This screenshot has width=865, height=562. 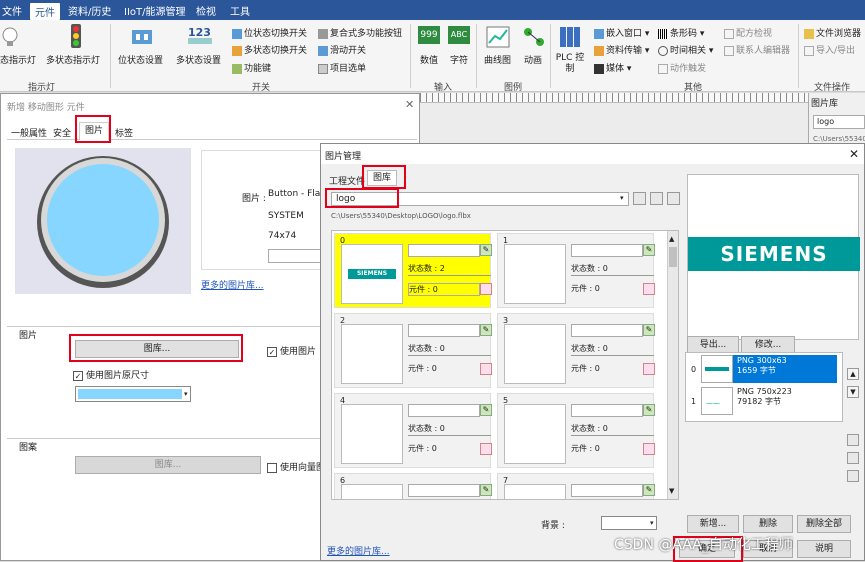 I want to click on animation-button: 动画, so click(x=533, y=59).